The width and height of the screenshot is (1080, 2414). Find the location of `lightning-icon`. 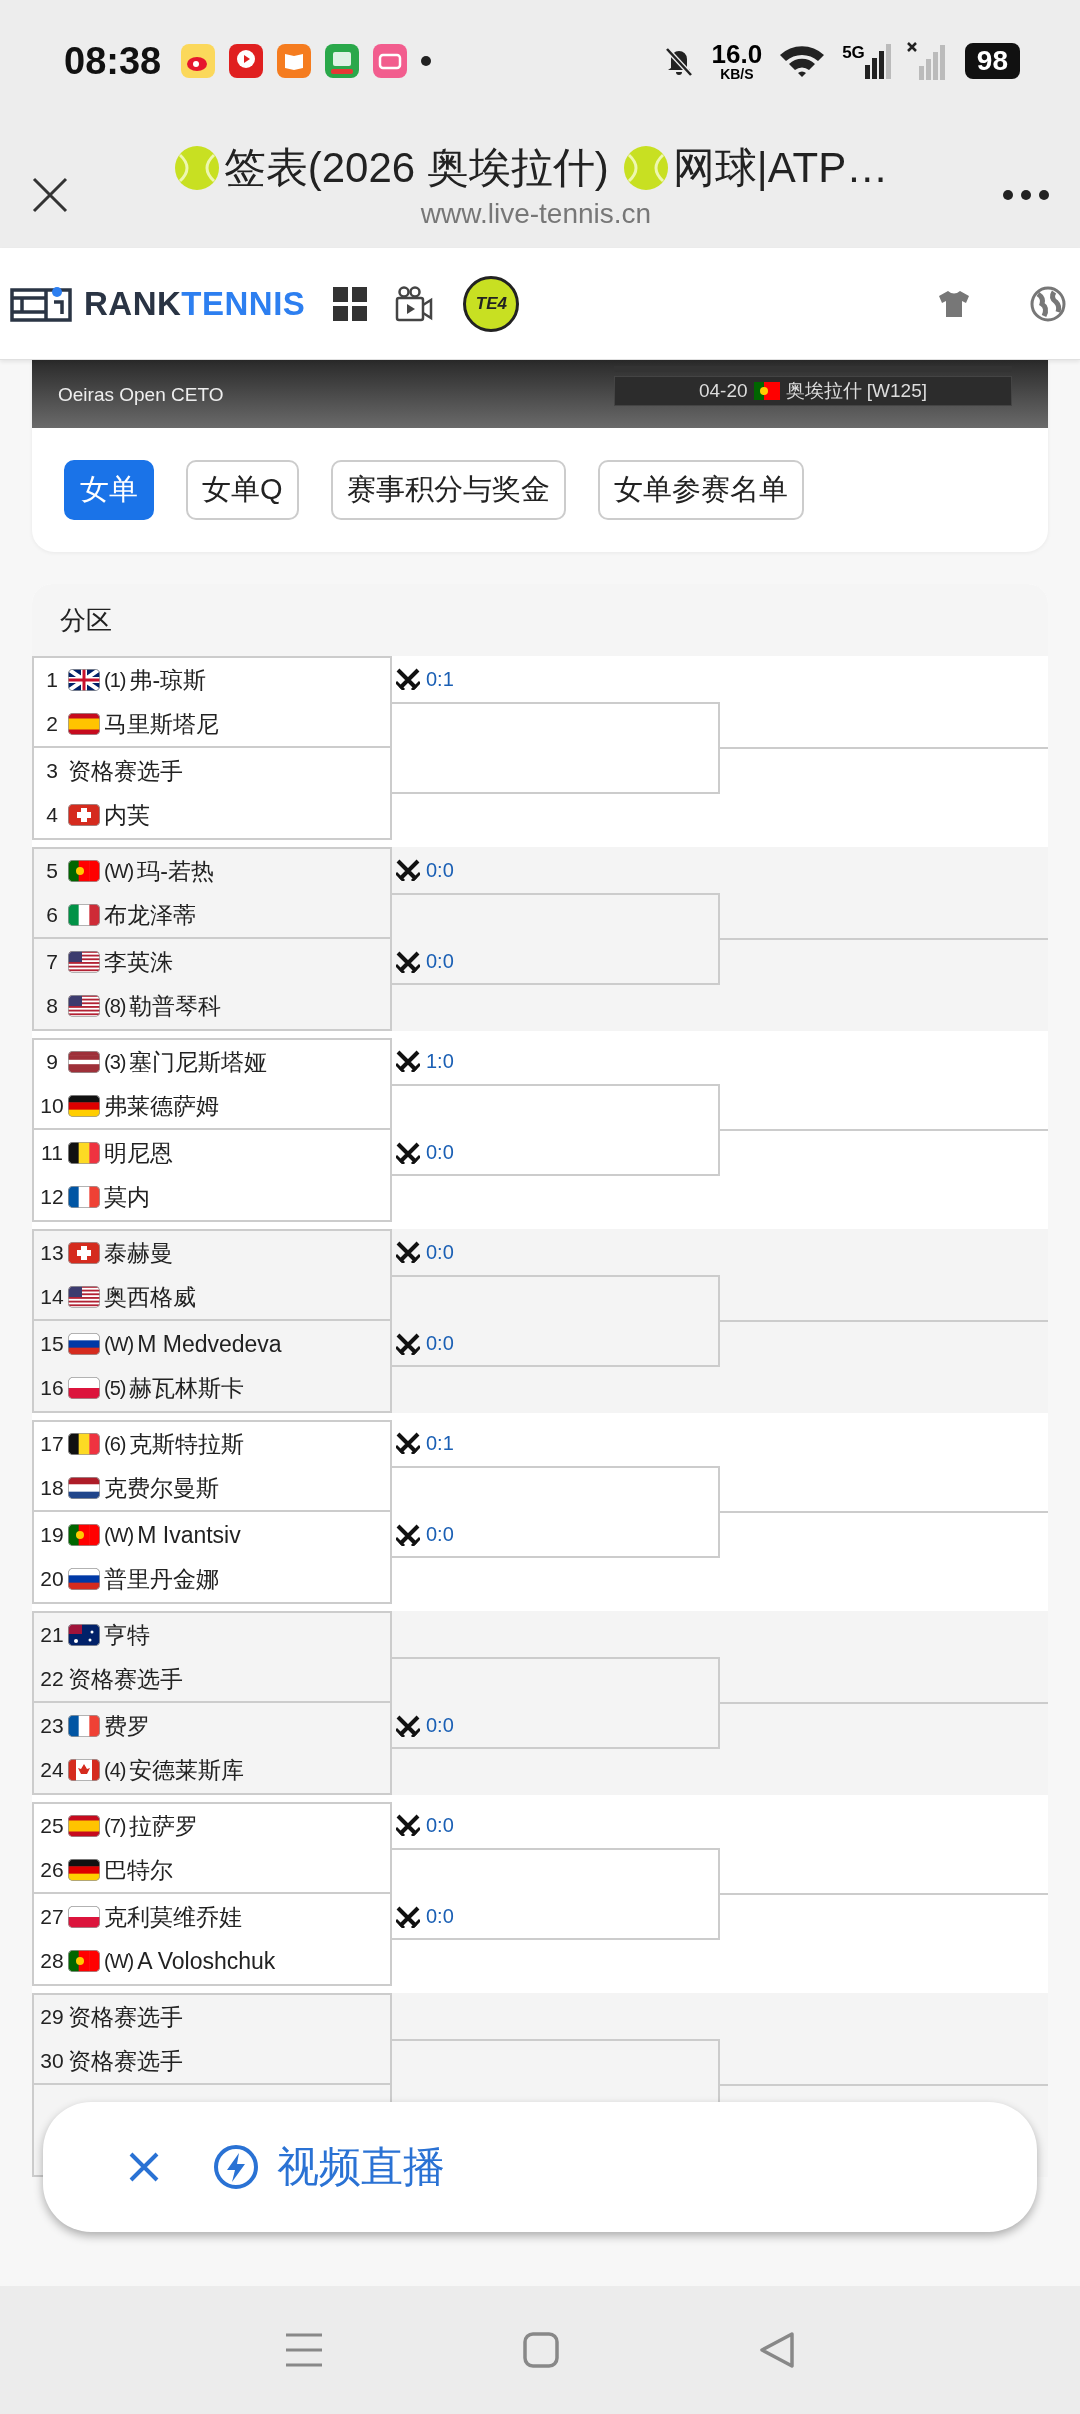

lightning-icon is located at coordinates (236, 2167).